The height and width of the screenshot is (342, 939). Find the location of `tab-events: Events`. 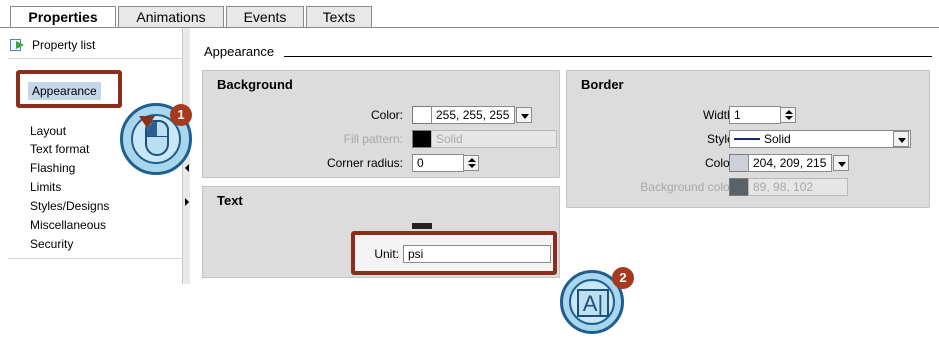

tab-events: Events is located at coordinates (265, 17).